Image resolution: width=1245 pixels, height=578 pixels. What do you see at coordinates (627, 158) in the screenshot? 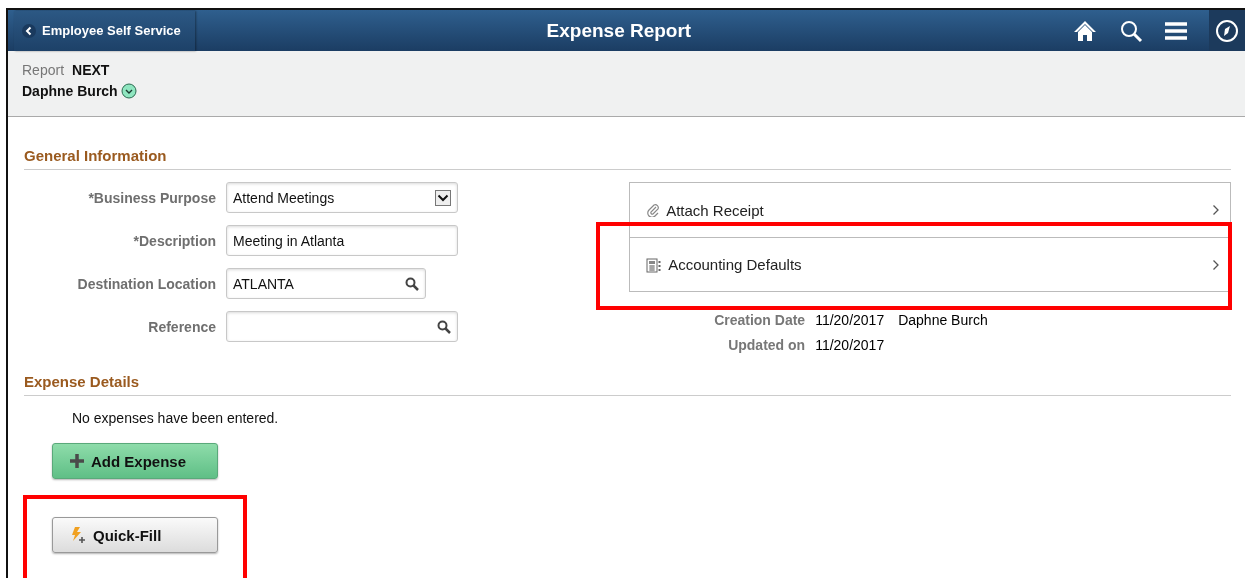
I see `section-heading: General Information` at bounding box center [627, 158].